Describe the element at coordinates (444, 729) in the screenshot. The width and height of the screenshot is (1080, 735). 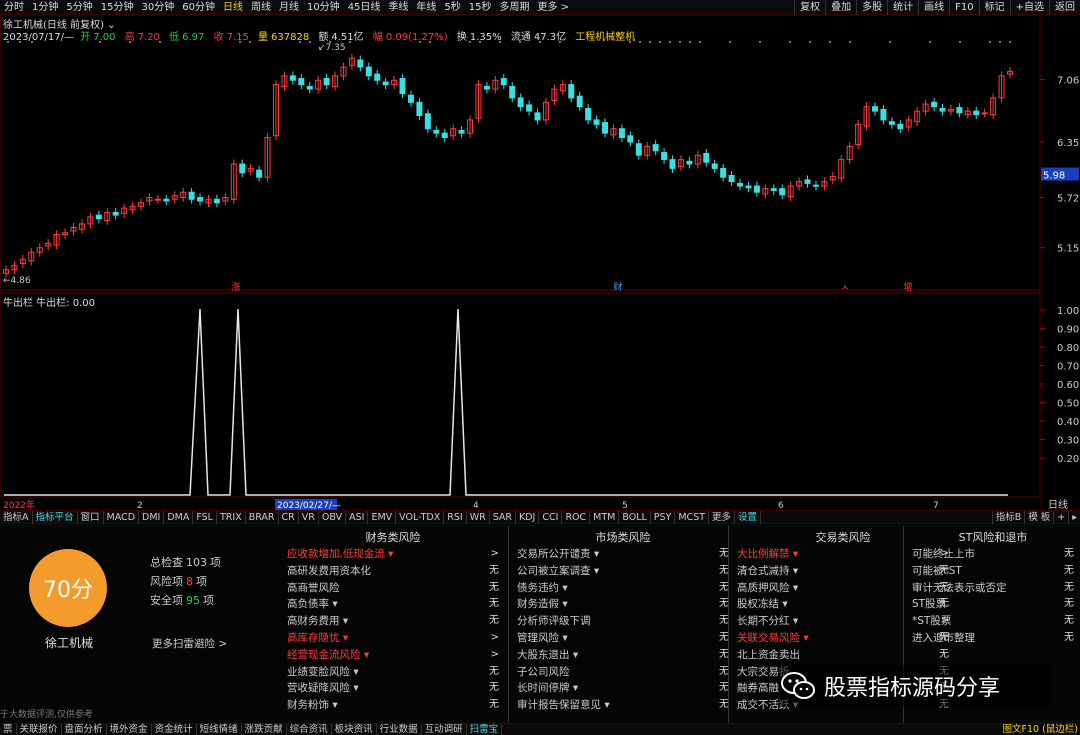
I see `bottom-tab-10: 互动调研` at that location.